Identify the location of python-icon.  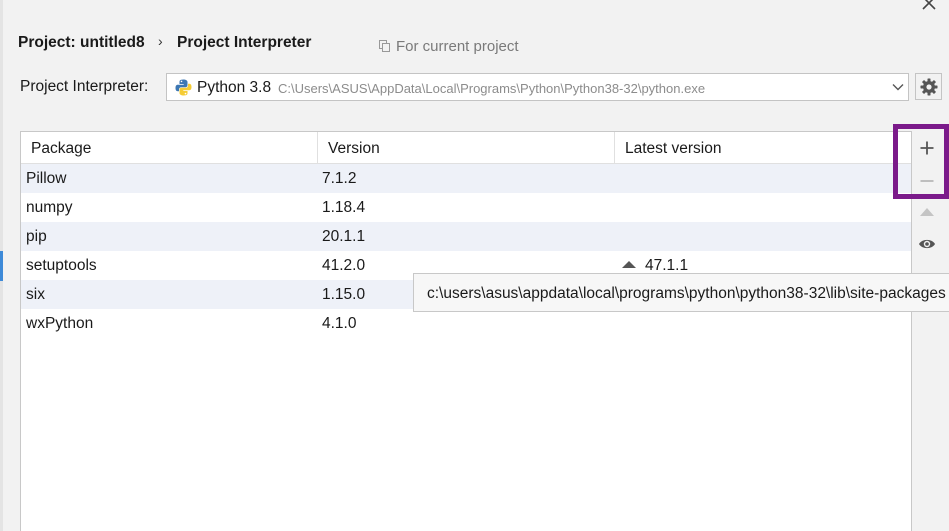
(183, 87).